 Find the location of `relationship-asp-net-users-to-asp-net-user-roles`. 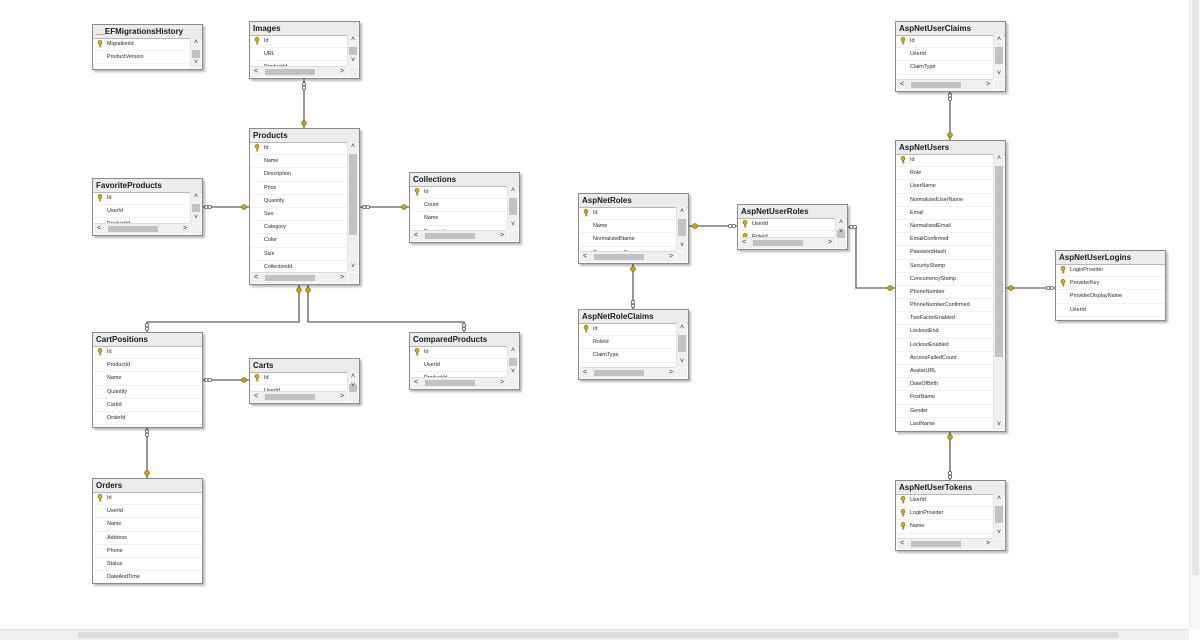

relationship-asp-net-users-to-asp-net-user-roles is located at coordinates (871, 257).